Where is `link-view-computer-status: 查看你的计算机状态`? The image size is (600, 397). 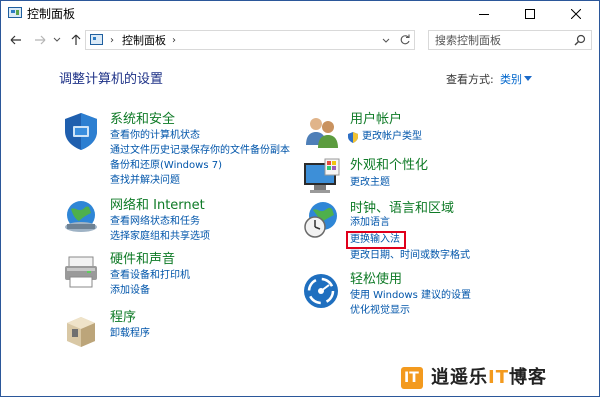
link-view-computer-status: 查看你的计算机状态 is located at coordinates (155, 136).